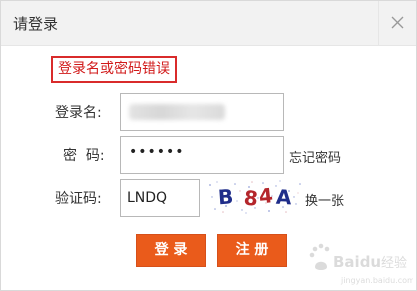 The width and height of the screenshot is (417, 291). Describe the element at coordinates (202, 155) in the screenshot. I see `password-input` at that location.